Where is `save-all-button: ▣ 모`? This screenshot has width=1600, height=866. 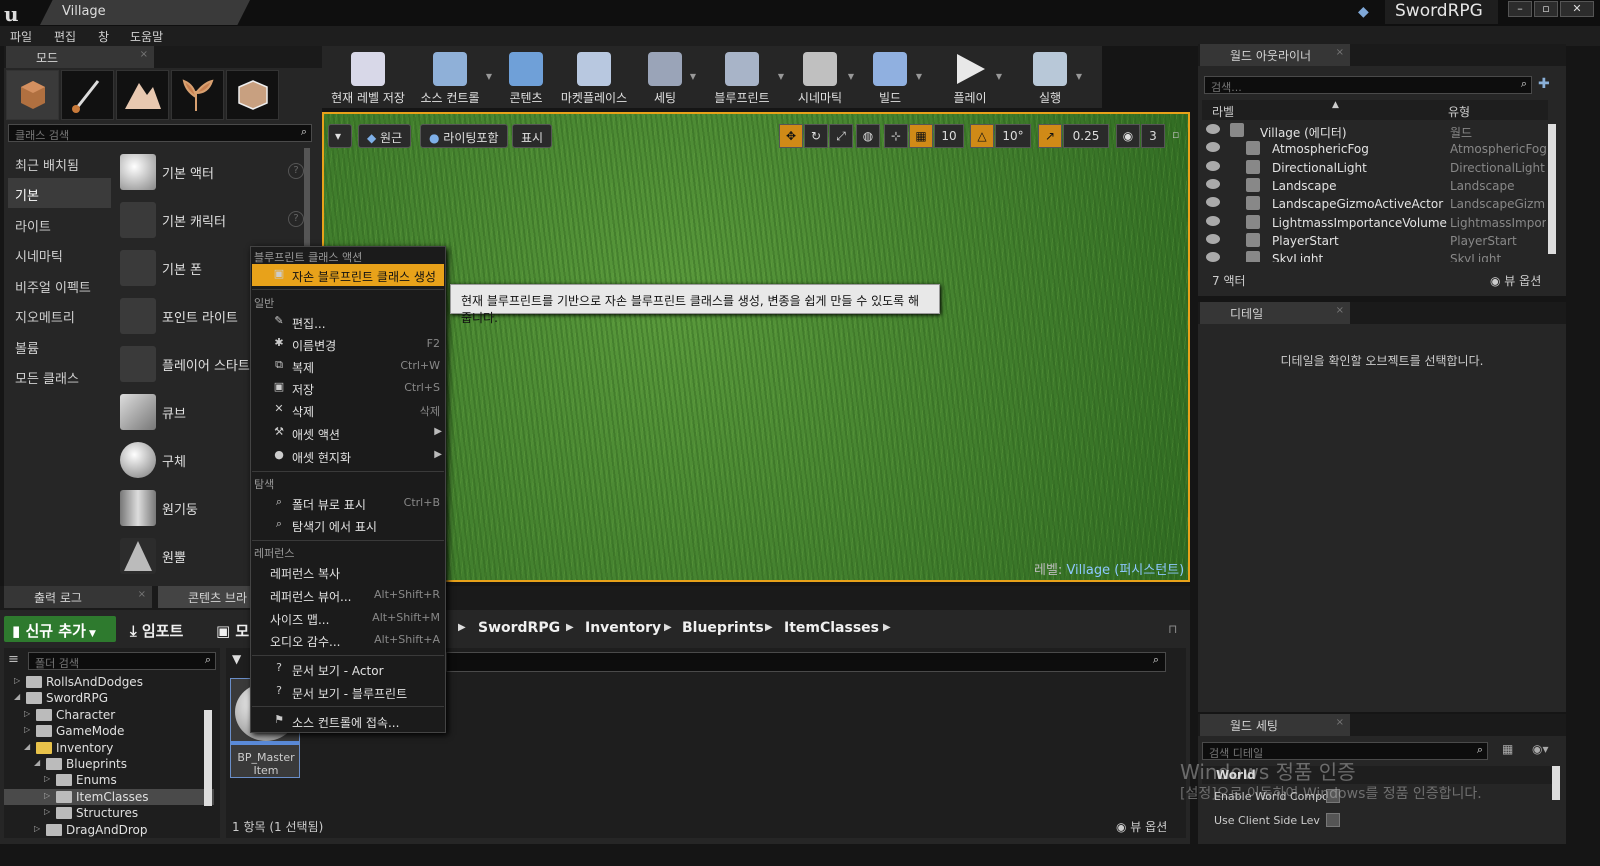
save-all-button: ▣ 모 is located at coordinates (232, 630).